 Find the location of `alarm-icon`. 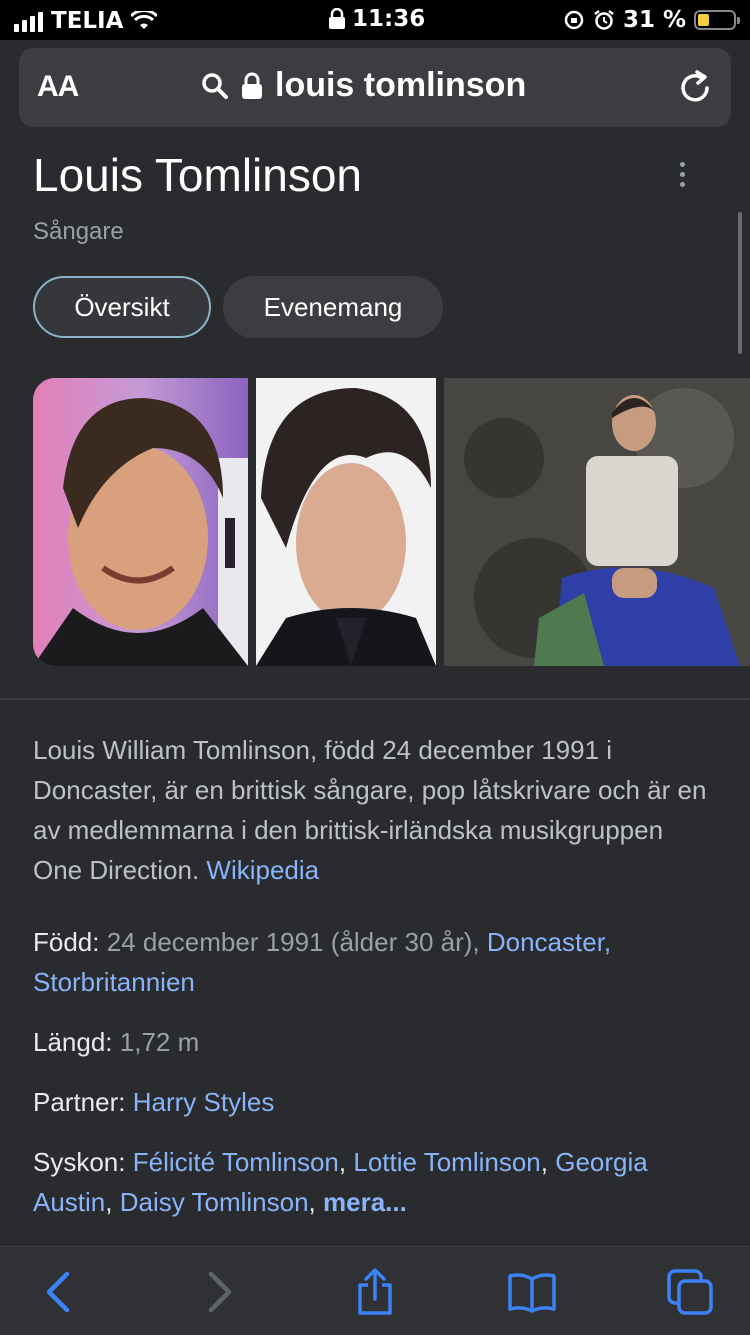

alarm-icon is located at coordinates (604, 20).